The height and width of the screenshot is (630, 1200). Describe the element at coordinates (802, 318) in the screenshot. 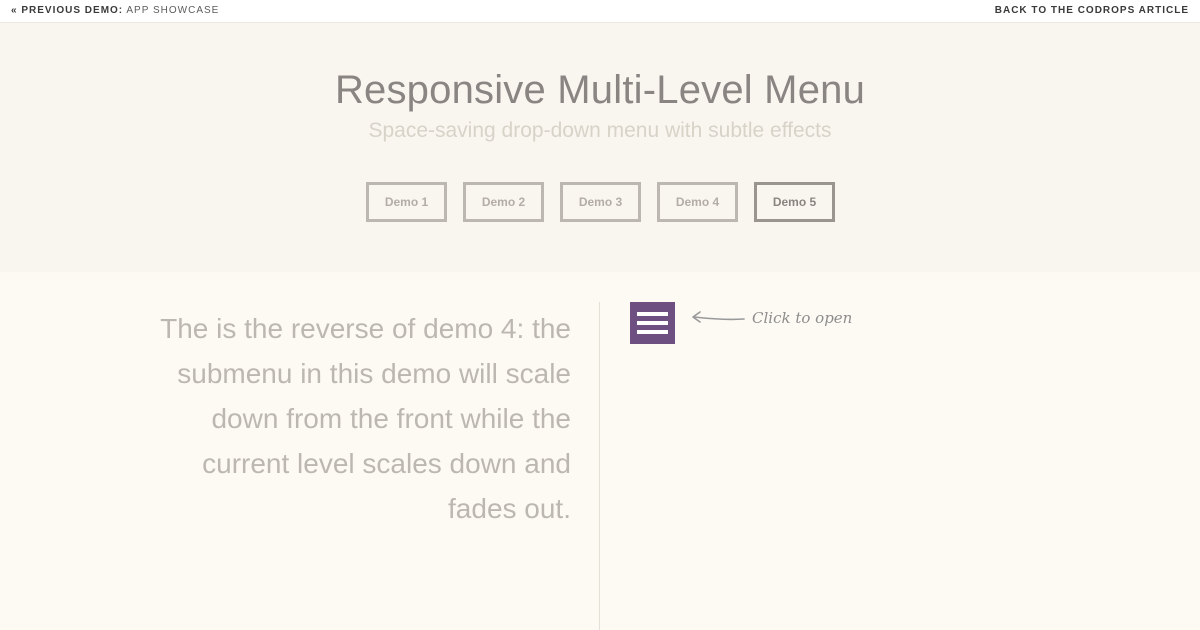

I see `click-to-open-hint: Click to open` at that location.